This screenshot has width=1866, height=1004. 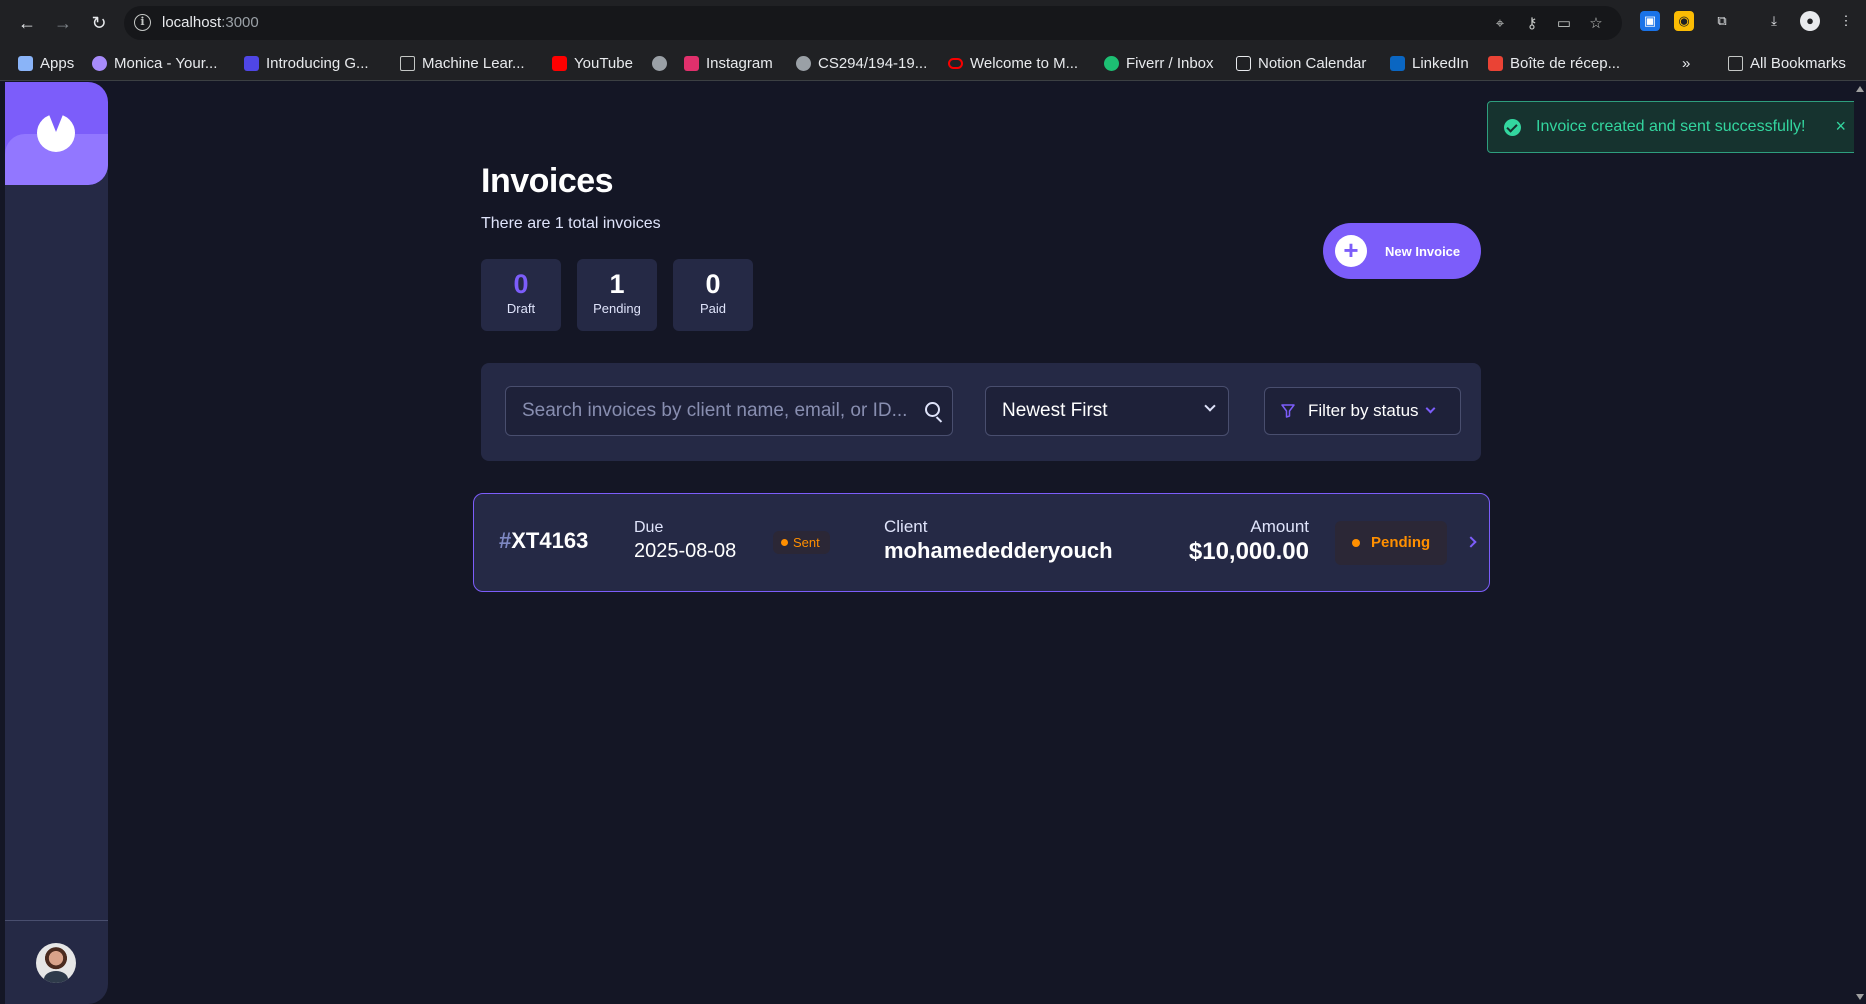 I want to click on youtube-icon, so click(x=559, y=63).